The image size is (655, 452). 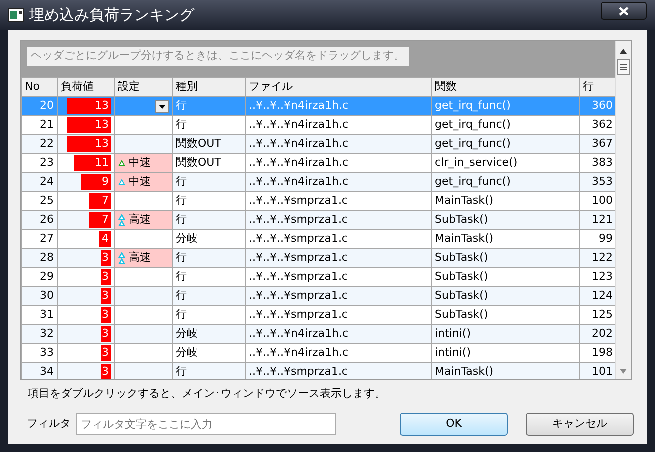 I want to click on table-cell: 24, so click(x=40, y=182).